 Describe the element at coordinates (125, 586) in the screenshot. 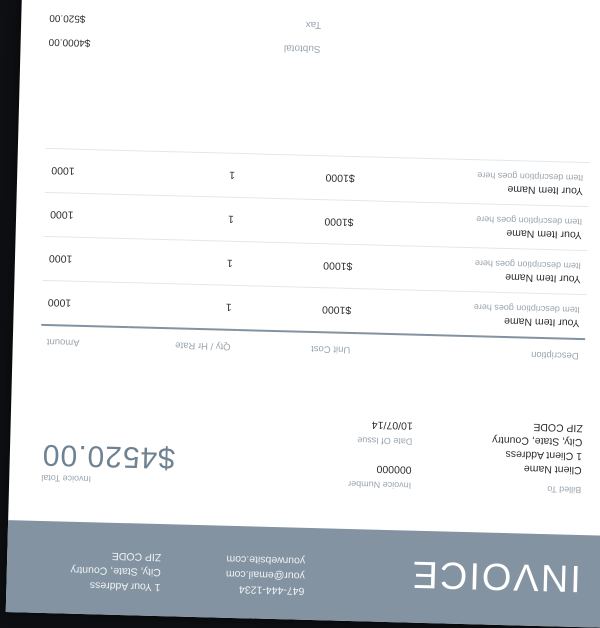

I see `address-line: 1 Your Address` at that location.